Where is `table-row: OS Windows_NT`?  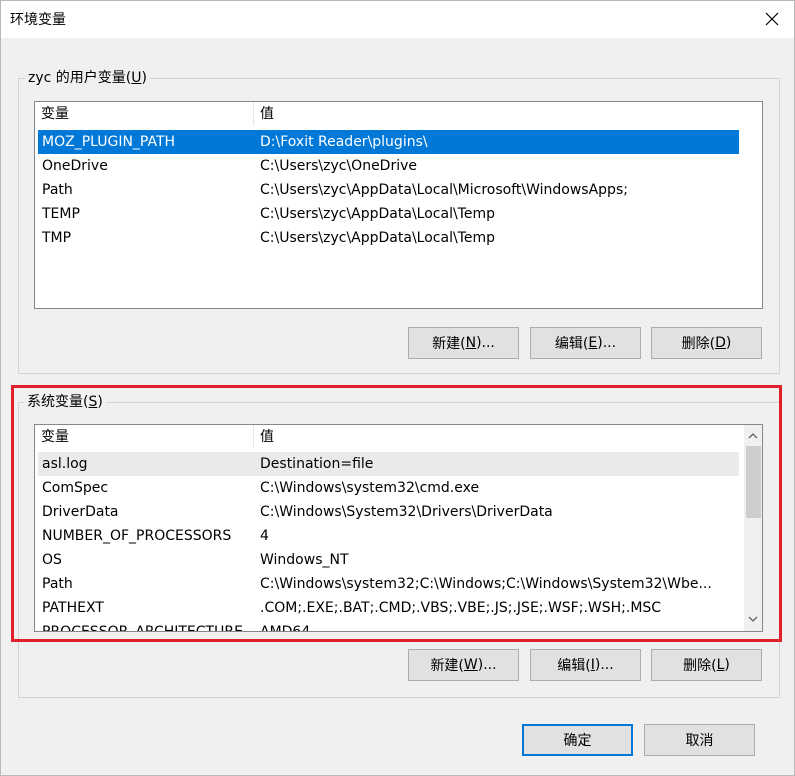 table-row: OS Windows_NT is located at coordinates (388, 560).